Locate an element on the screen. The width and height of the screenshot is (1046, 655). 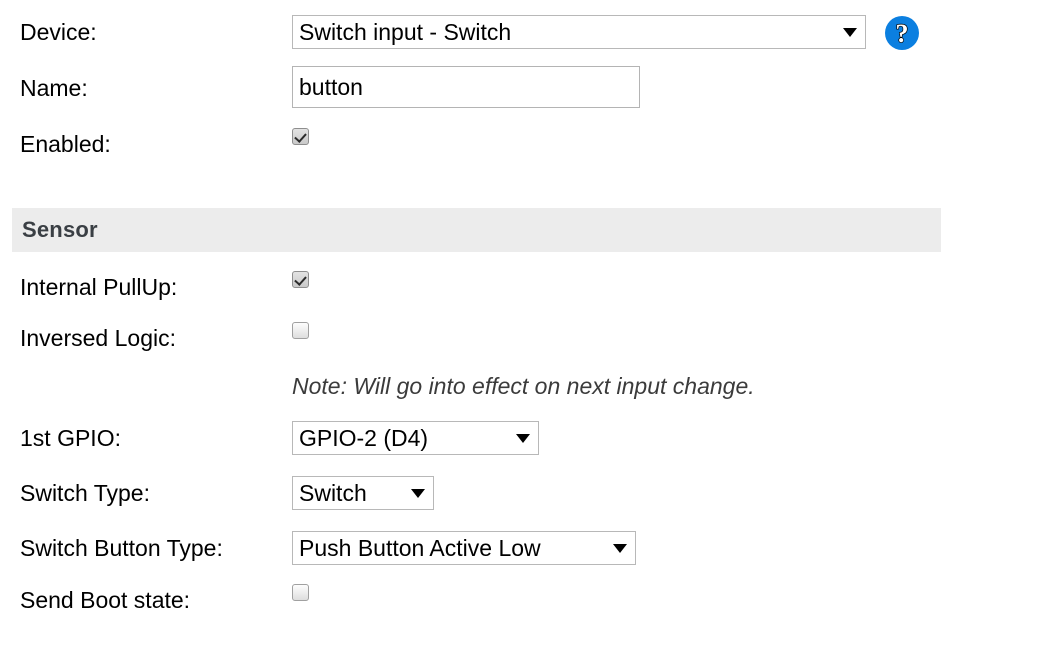
switch-type-row: Switch Type: Switch is located at coordinates (523, 493).